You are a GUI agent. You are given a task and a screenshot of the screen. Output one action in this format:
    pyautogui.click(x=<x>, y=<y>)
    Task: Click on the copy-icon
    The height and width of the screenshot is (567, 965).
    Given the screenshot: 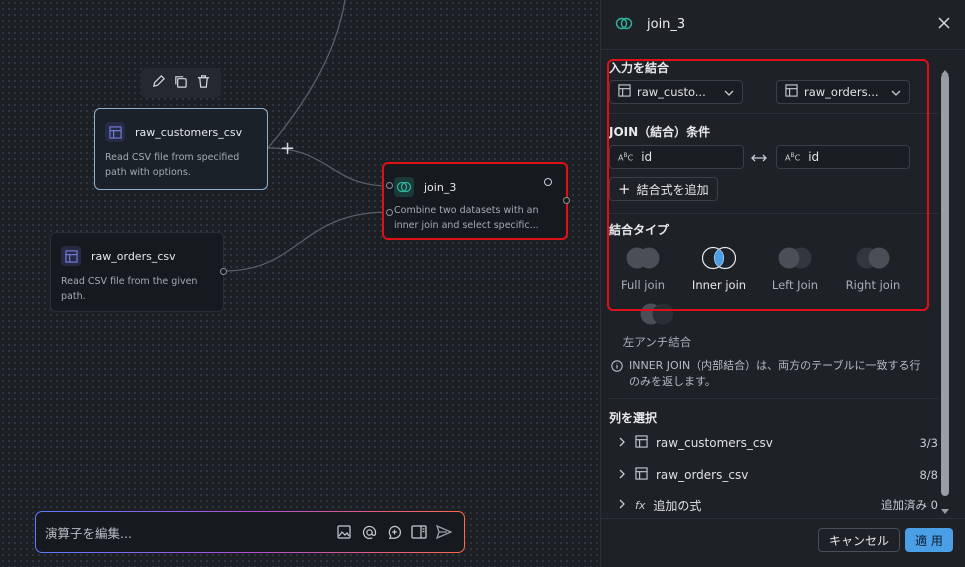 What is the action you would take?
    pyautogui.click(x=180, y=83)
    